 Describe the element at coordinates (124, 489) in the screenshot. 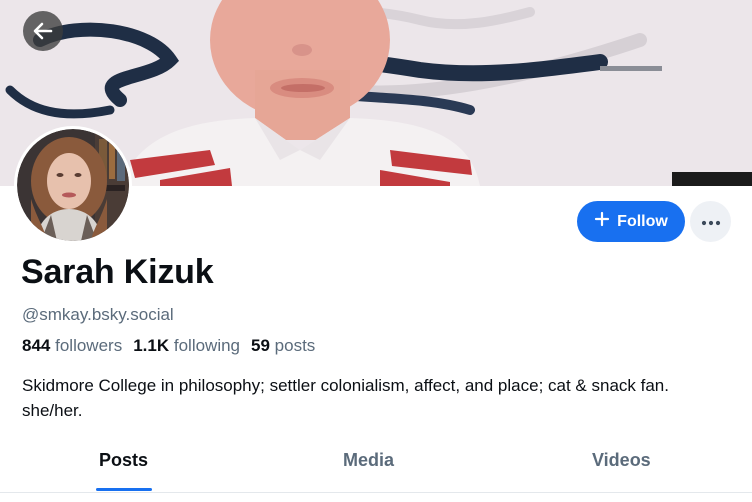

I see `active-tab-indicator` at that location.